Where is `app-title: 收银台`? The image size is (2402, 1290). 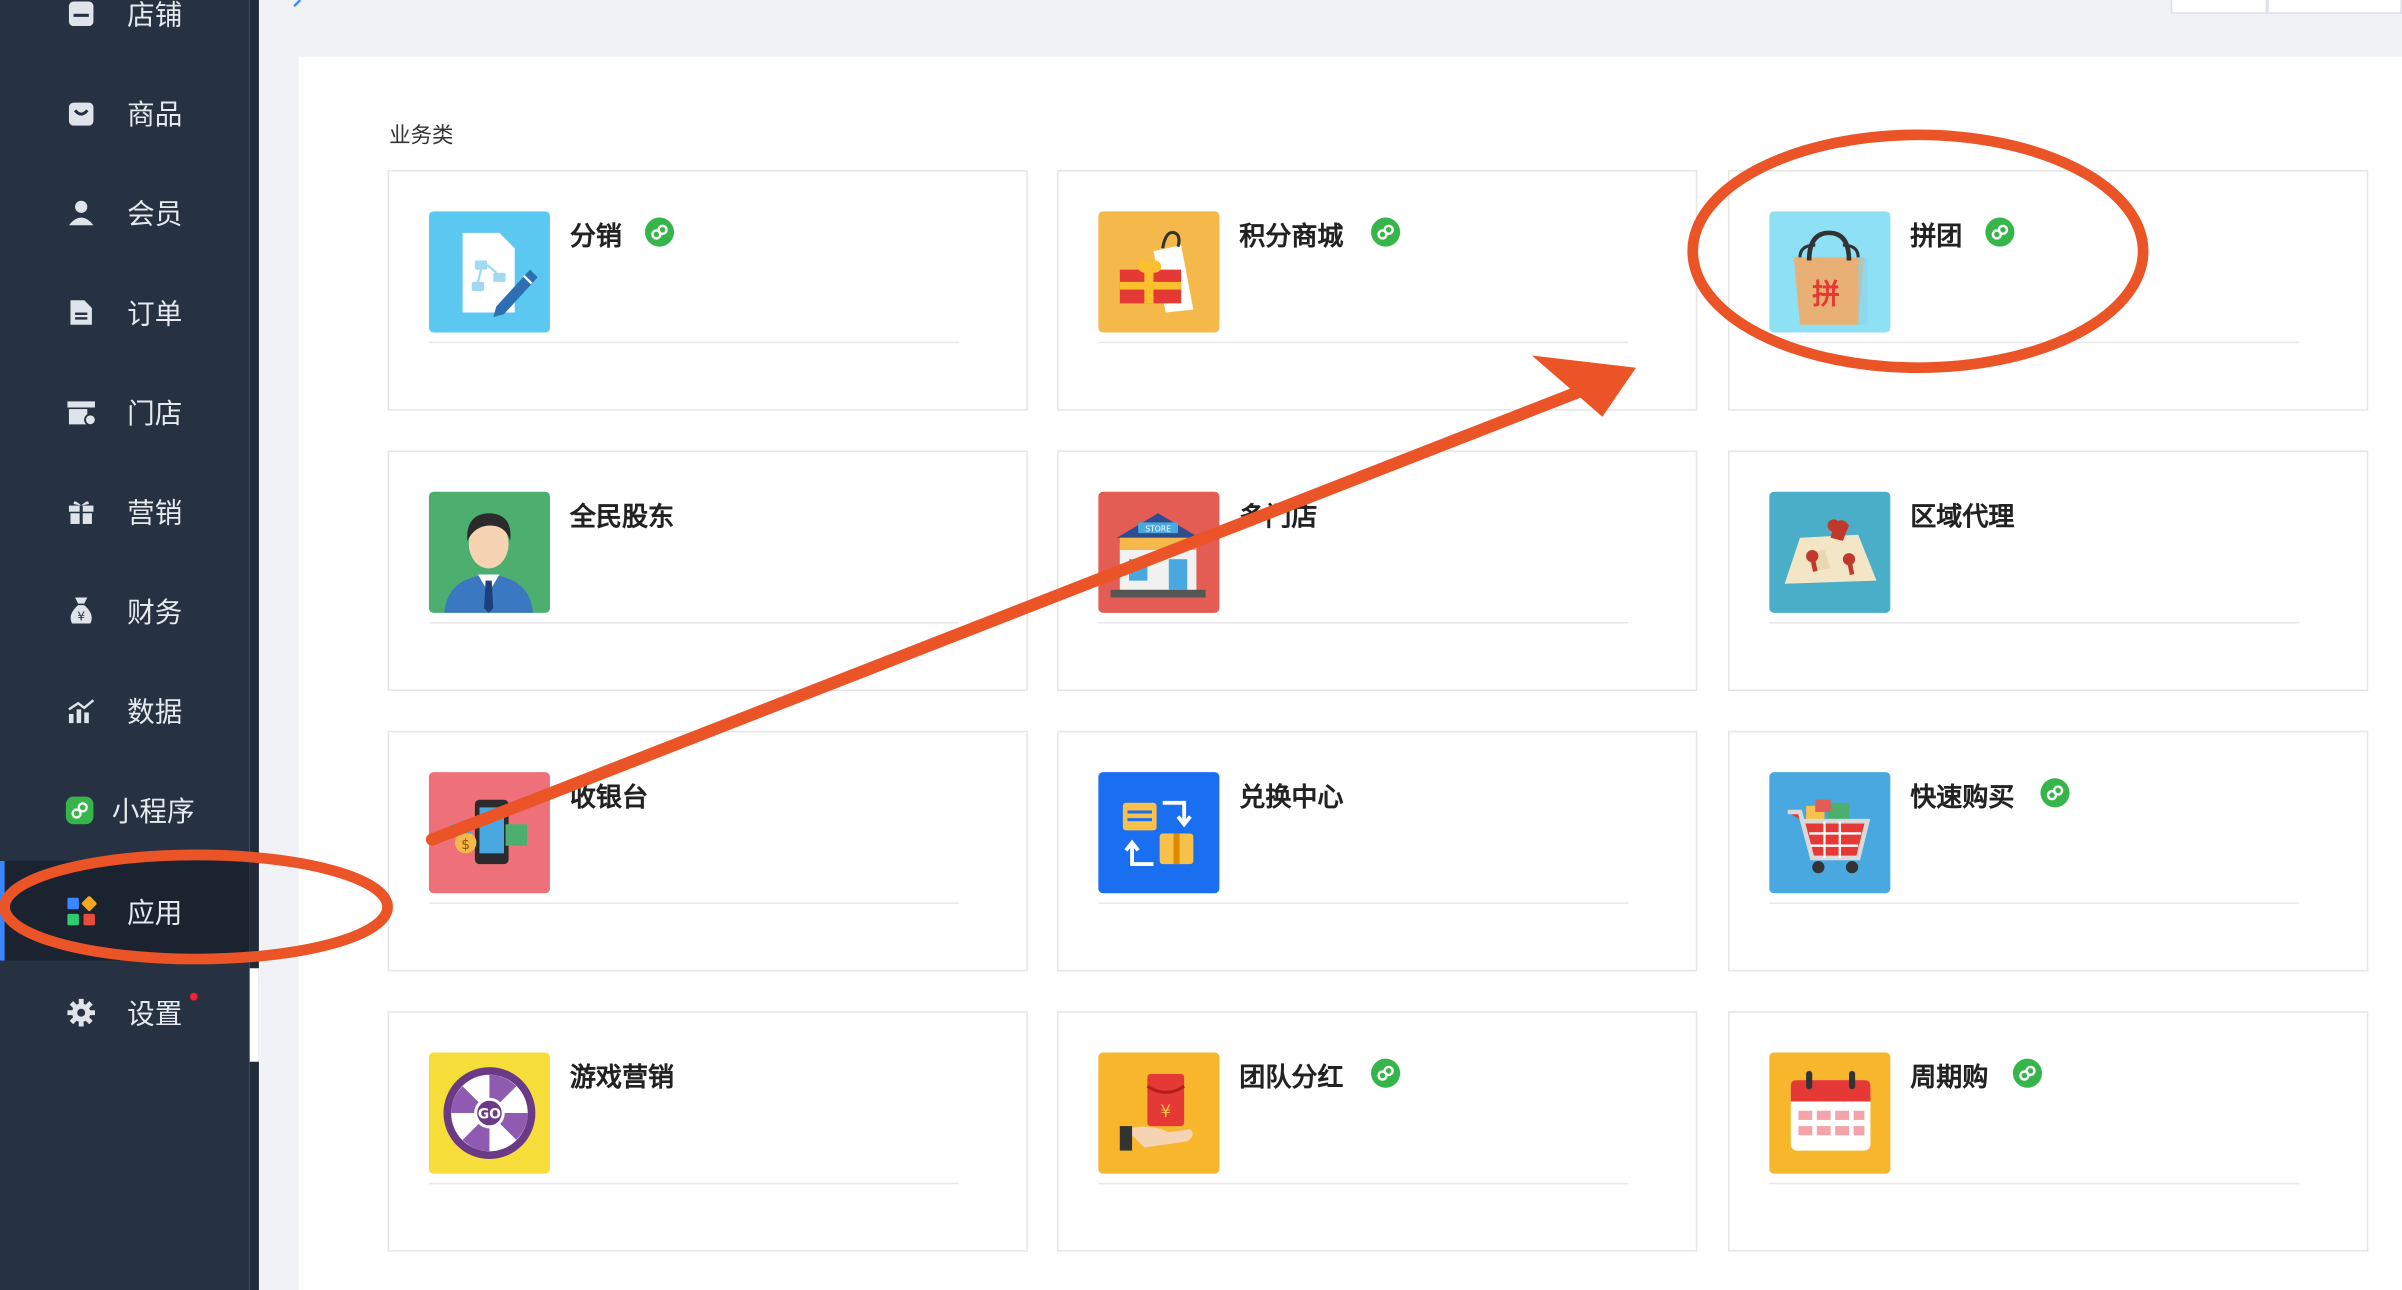 app-title: 收银台 is located at coordinates (608, 798).